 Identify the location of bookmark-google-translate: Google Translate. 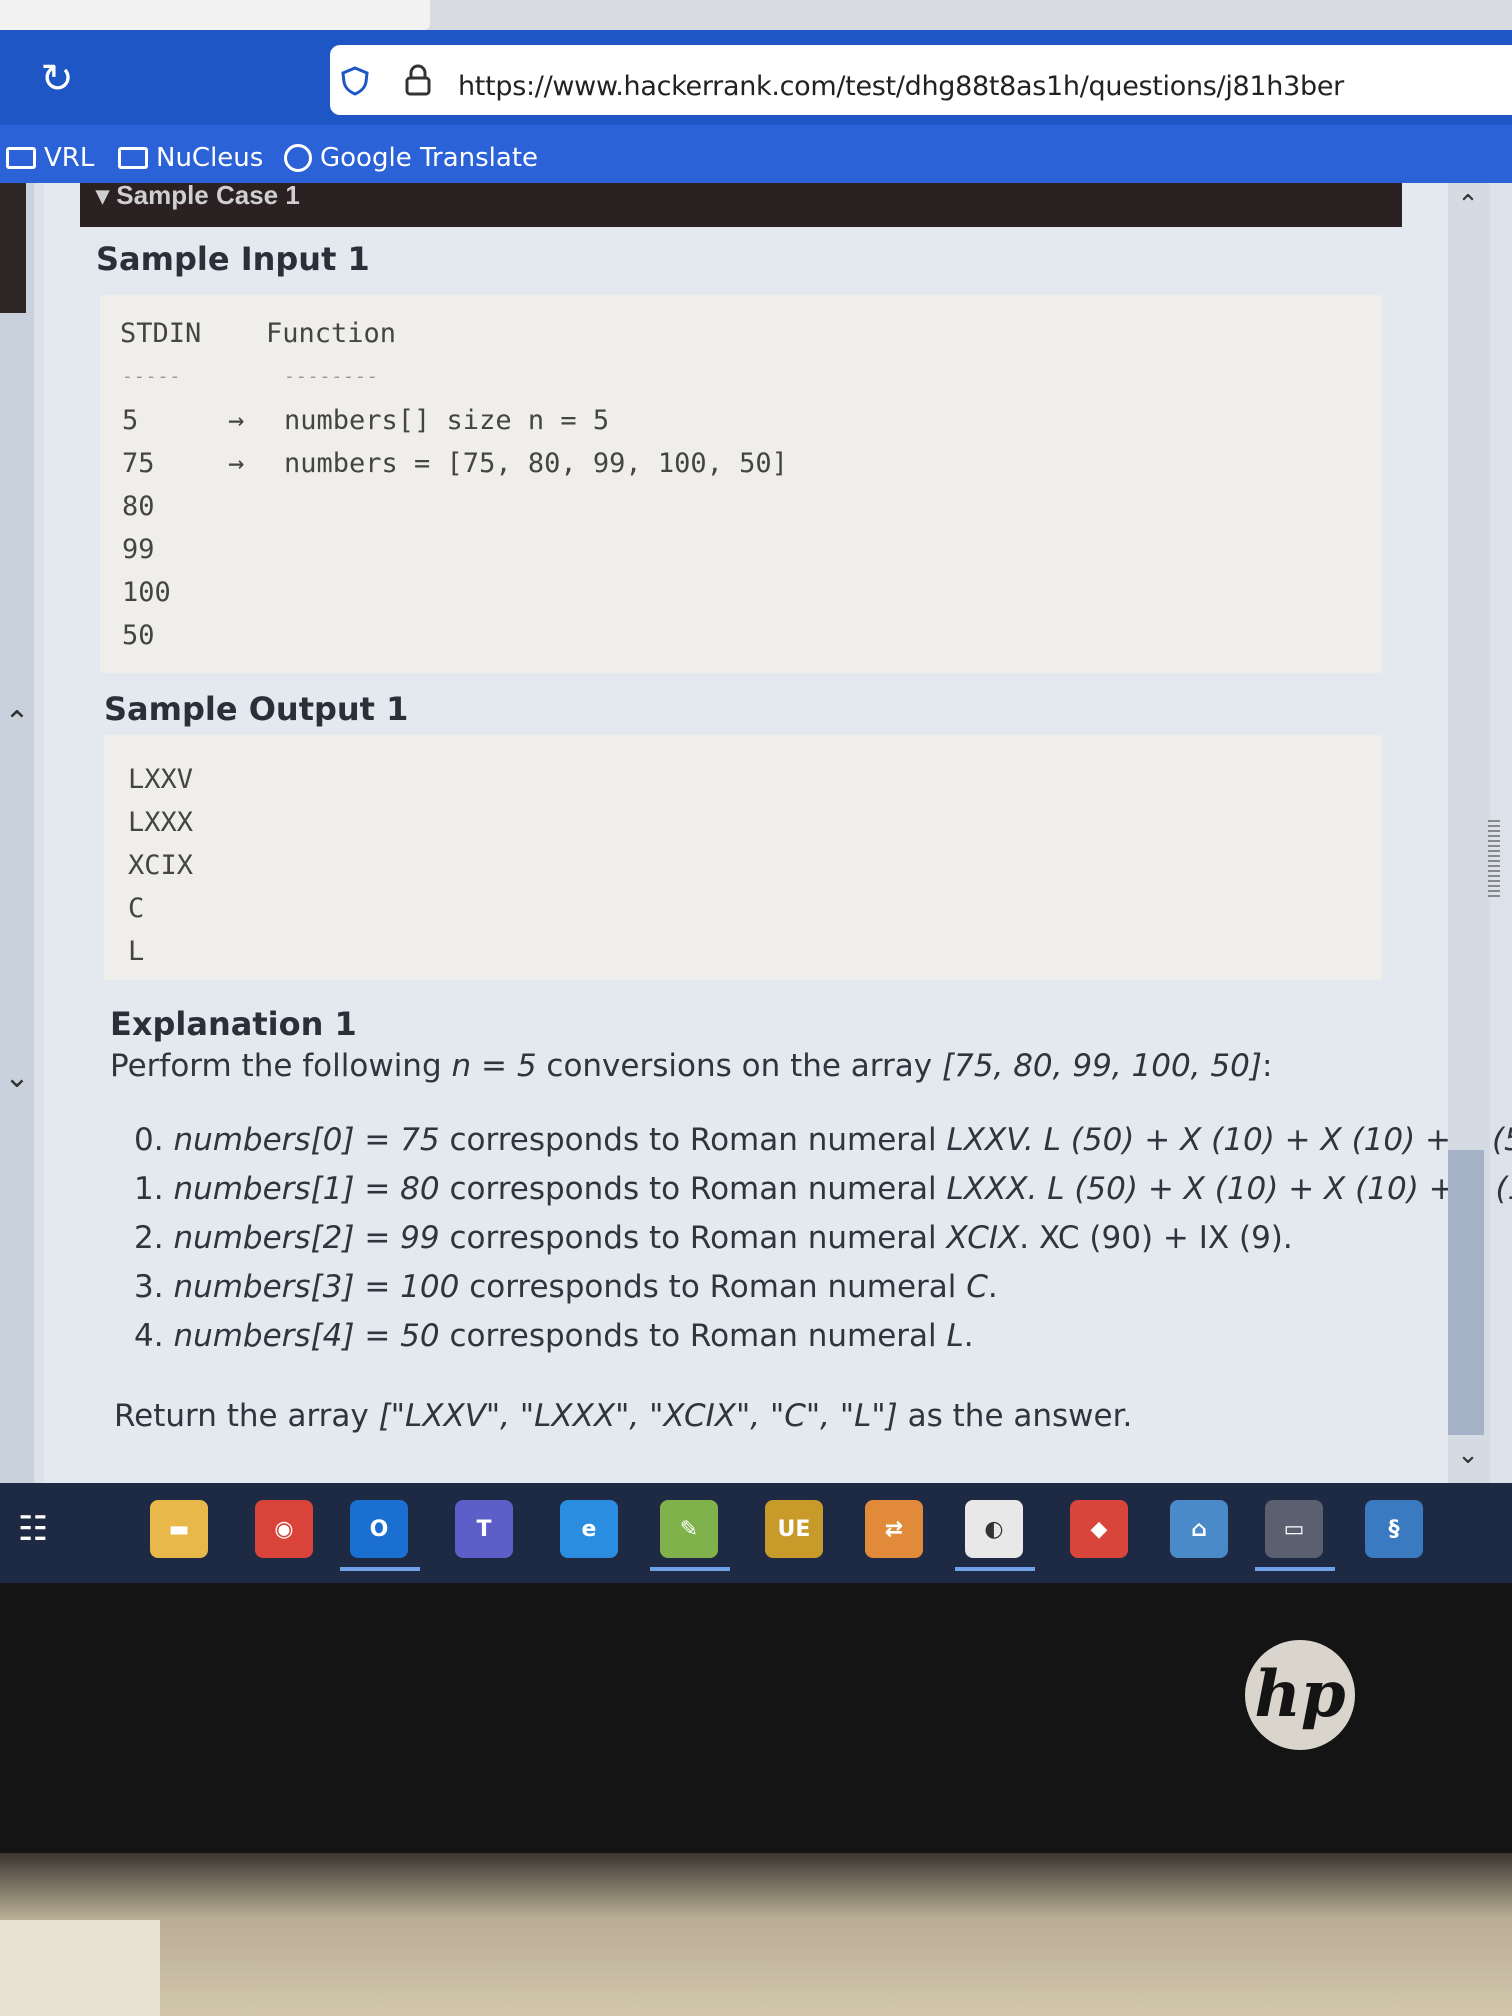
(411, 158).